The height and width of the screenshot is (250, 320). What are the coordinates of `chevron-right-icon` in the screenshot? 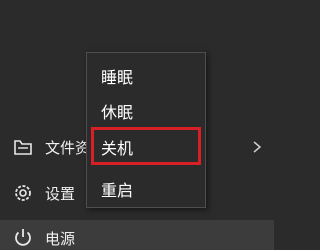 It's located at (257, 146).